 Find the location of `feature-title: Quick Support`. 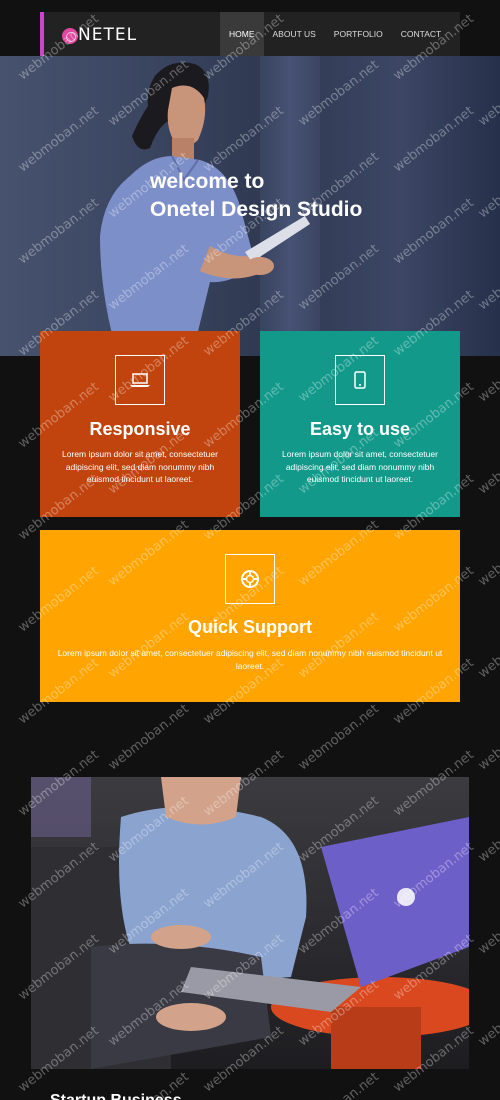

feature-title: Quick Support is located at coordinates (249, 627).